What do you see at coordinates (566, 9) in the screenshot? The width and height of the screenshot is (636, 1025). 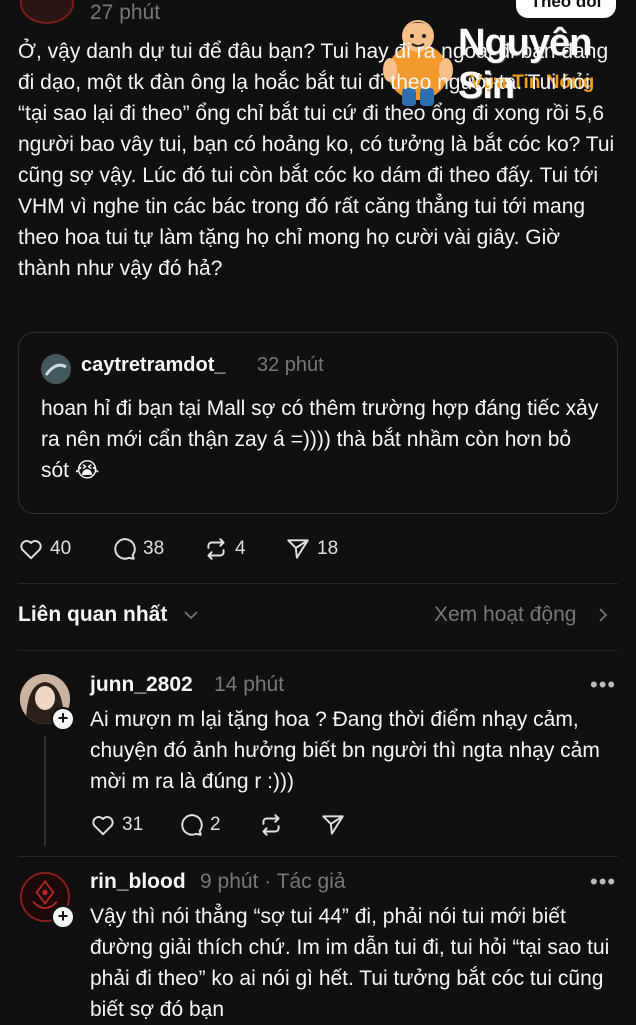 I see `follow-button: Theo dõi` at bounding box center [566, 9].